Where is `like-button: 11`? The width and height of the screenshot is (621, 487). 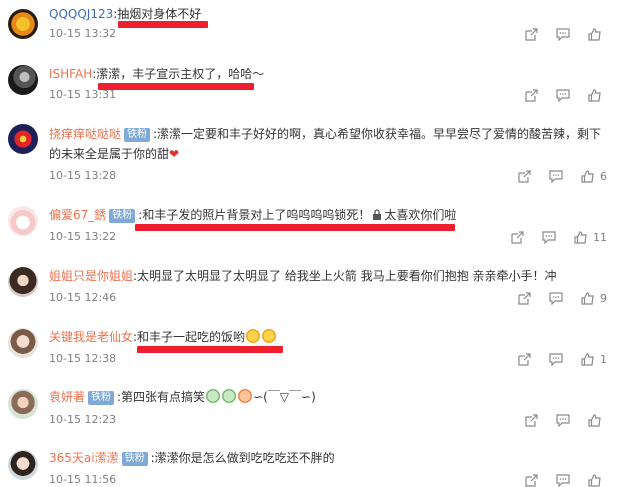
like-button: 11 is located at coordinates (590, 237).